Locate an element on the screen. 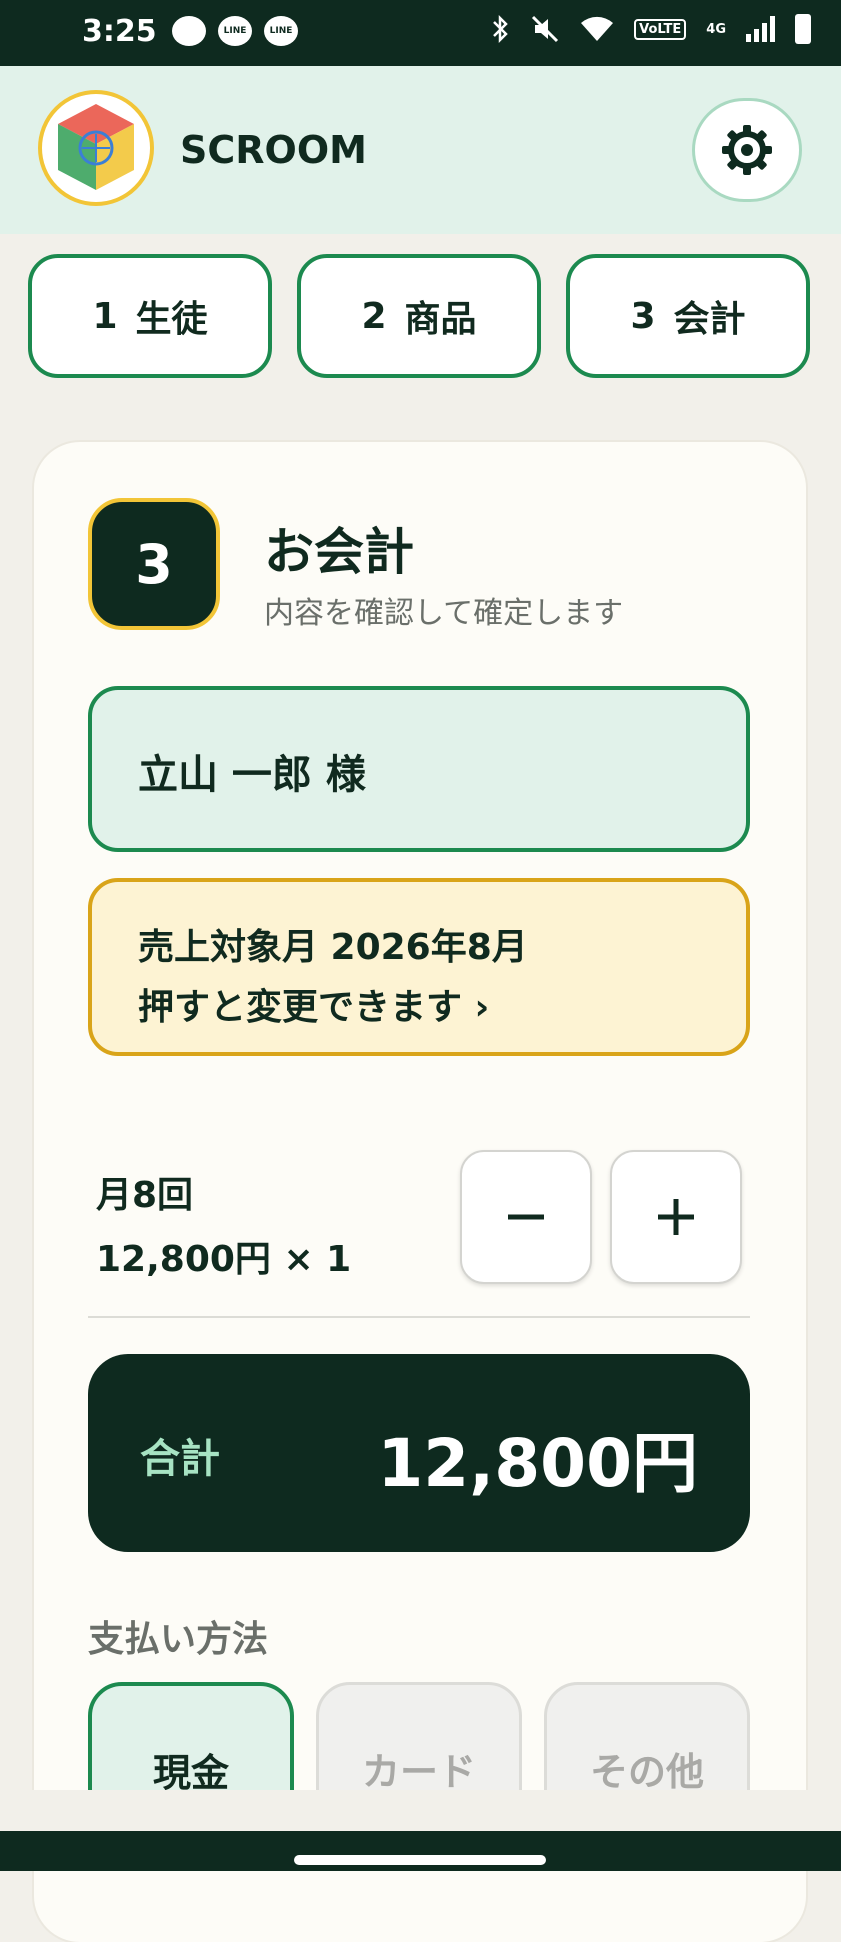  app-title: SCROOM is located at coordinates (273, 150).